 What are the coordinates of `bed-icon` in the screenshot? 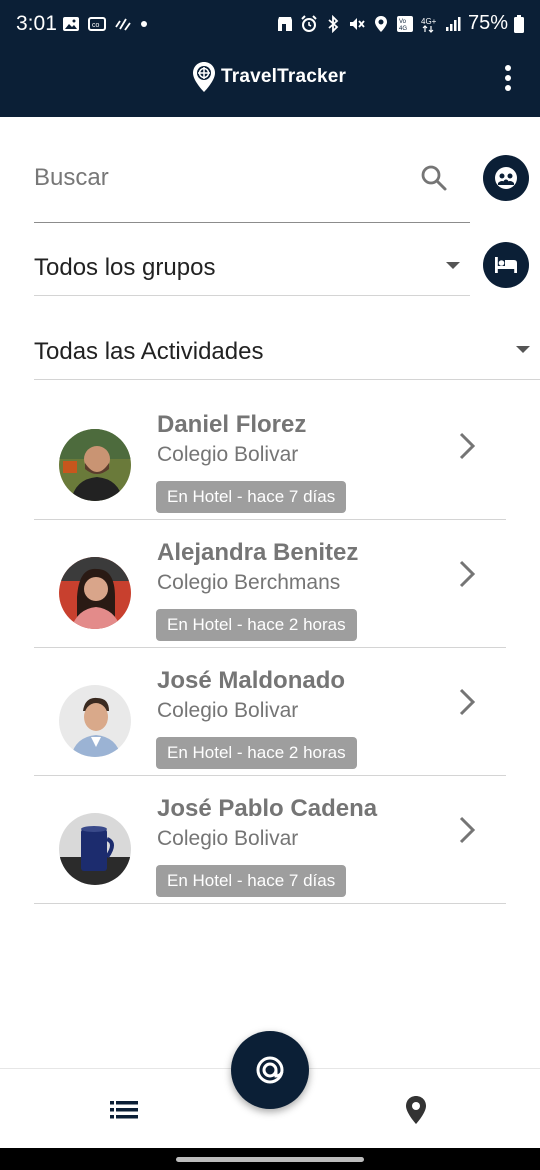 It's located at (506, 265).